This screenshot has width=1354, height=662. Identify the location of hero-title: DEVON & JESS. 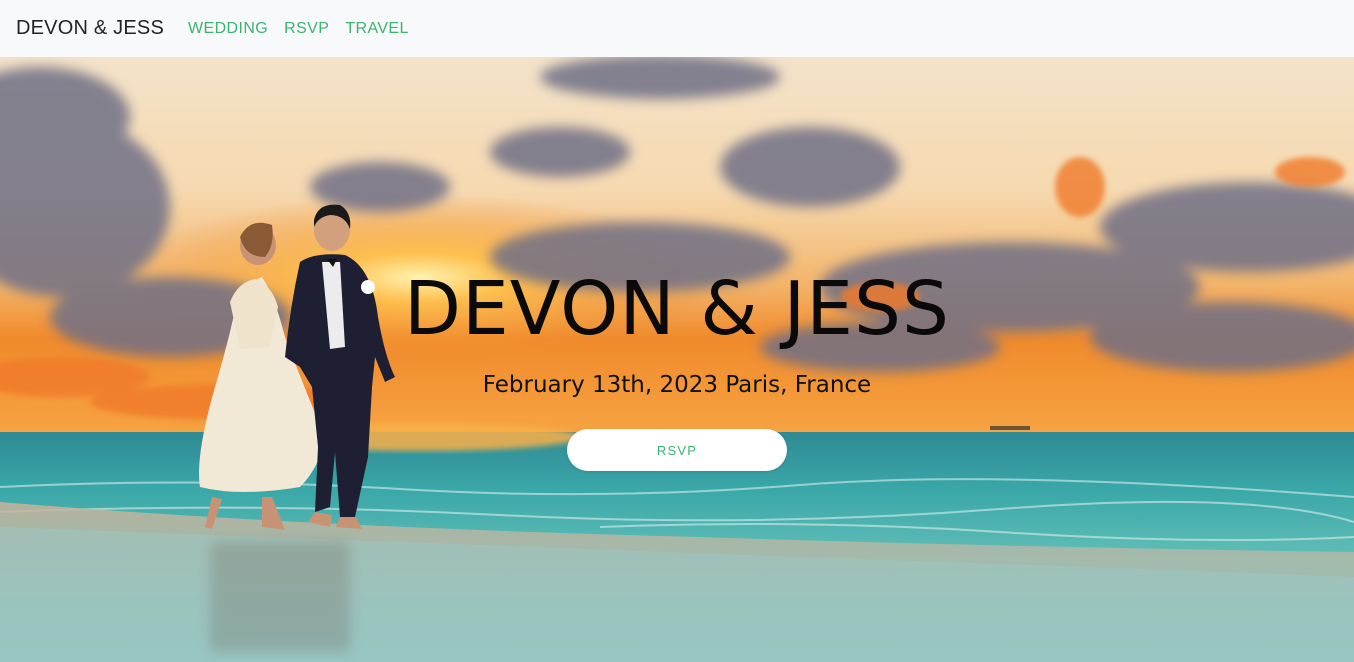
(677, 309).